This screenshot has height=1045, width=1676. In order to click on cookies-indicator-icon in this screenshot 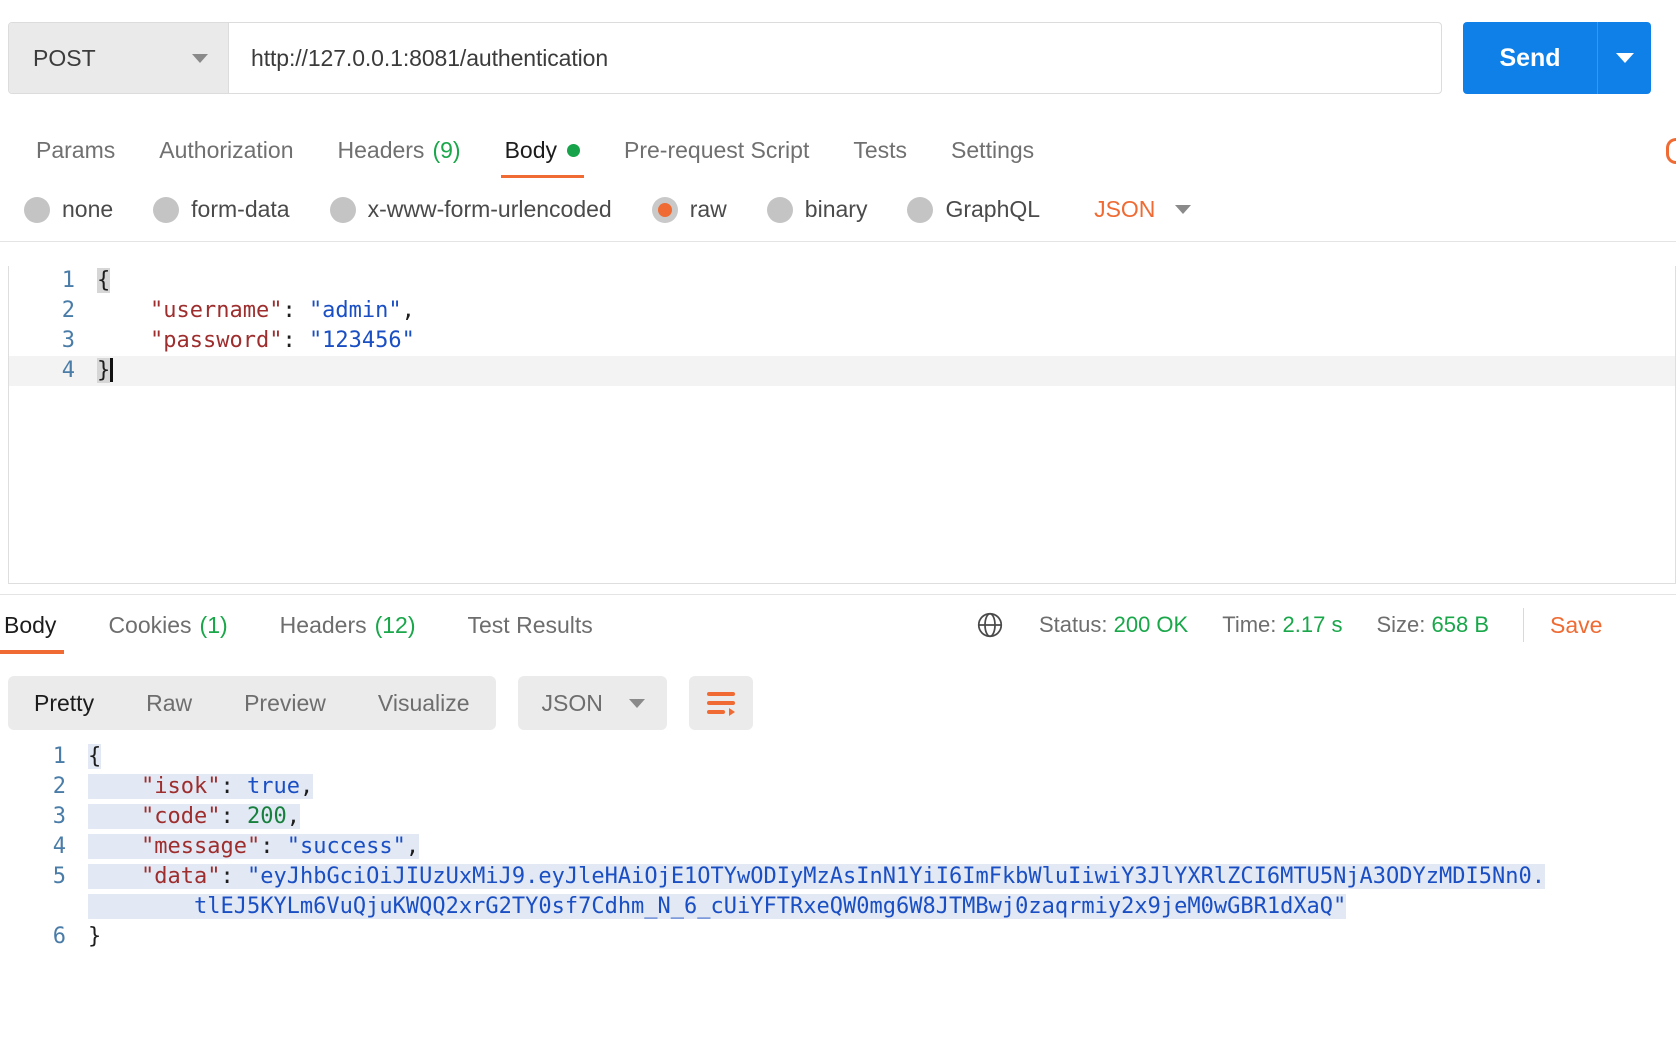, I will do `click(1671, 151)`.